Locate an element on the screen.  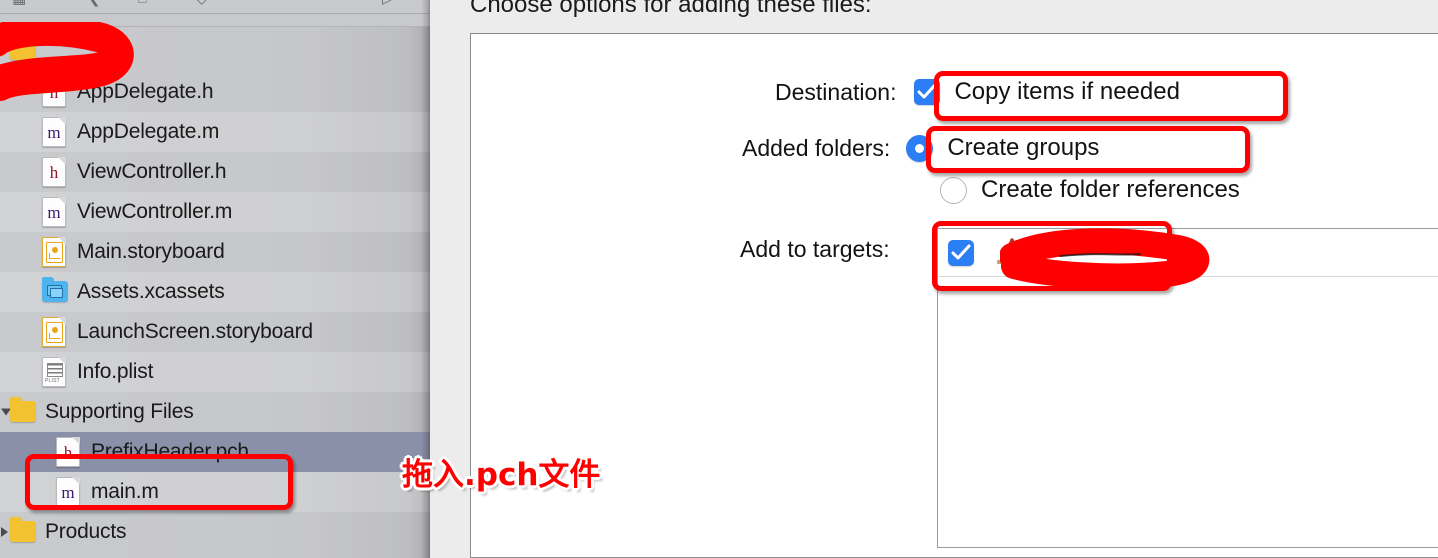
back-chevron-icon: ❮ is located at coordinates (94, 3).